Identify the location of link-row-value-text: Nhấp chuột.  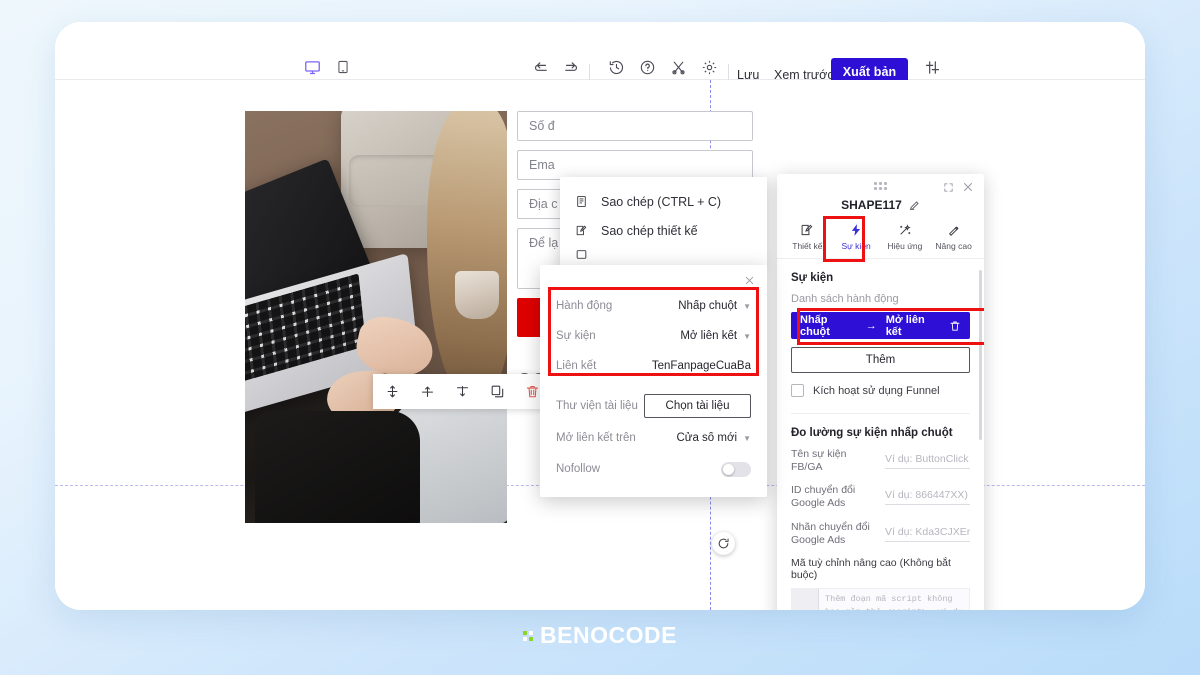
(708, 306).